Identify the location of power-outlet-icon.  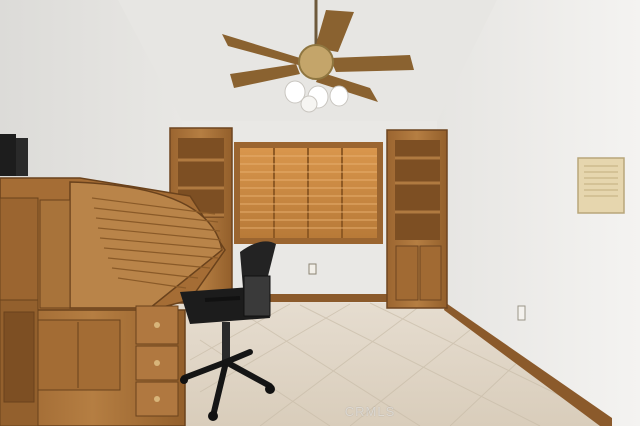
(312, 269).